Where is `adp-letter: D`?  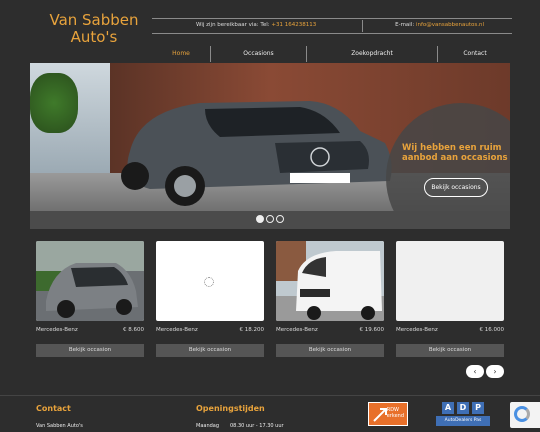
adp-letter: D is located at coordinates (463, 408).